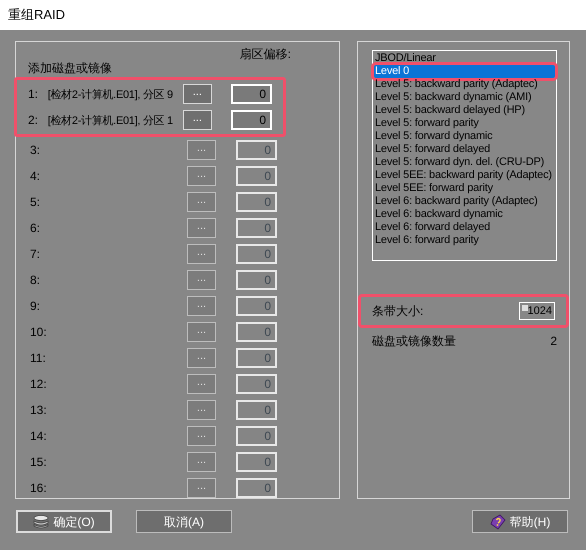 This screenshot has height=550, width=586. I want to click on stripe-size-label: 条带大小:, so click(398, 311).